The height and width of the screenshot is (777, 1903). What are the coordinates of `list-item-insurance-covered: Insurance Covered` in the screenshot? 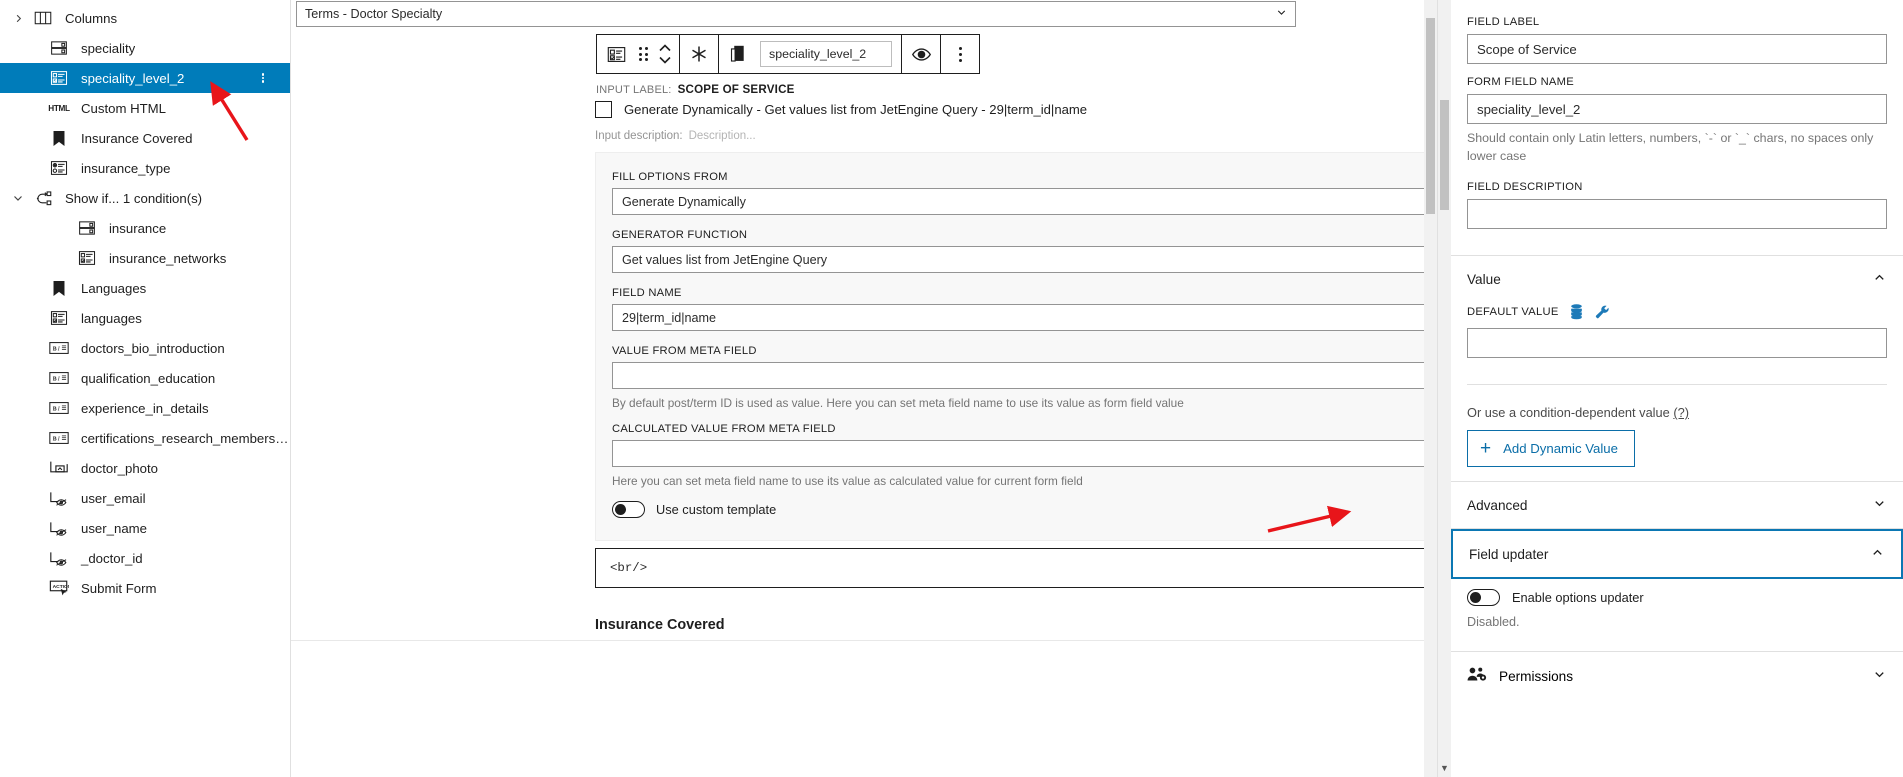 It's located at (145, 138).